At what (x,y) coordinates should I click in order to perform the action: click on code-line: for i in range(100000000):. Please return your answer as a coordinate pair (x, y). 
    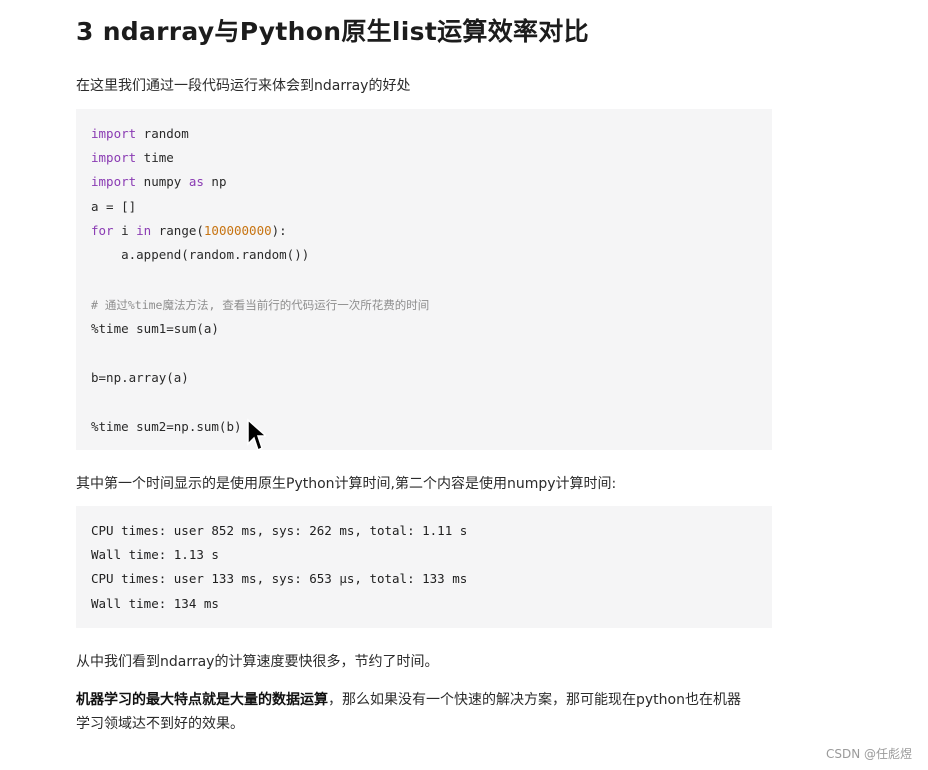
    Looking at the image, I should click on (189, 230).